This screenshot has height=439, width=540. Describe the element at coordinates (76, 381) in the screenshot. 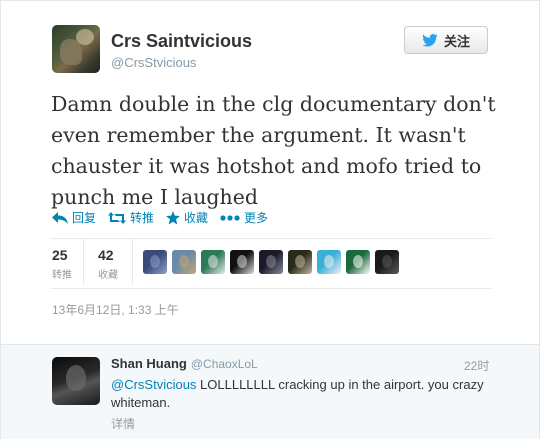

I see `reply-author-avatar` at that location.